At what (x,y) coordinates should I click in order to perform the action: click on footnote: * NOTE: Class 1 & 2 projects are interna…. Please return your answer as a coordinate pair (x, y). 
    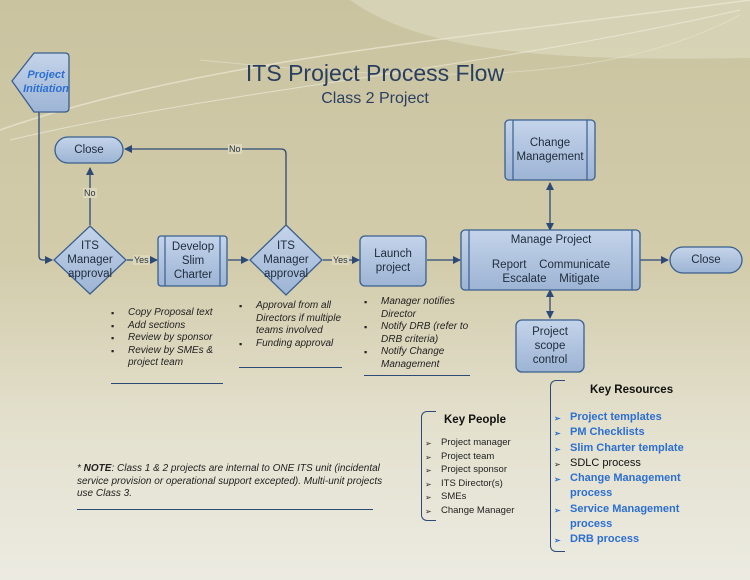
    Looking at the image, I should click on (237, 482).